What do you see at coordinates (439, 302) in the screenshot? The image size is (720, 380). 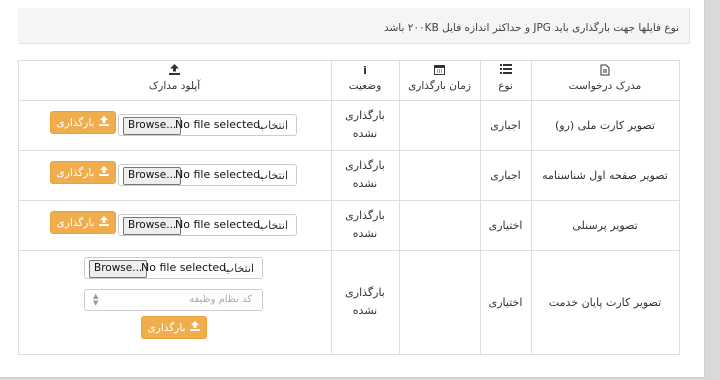 I see `row-4-upload-time` at bounding box center [439, 302].